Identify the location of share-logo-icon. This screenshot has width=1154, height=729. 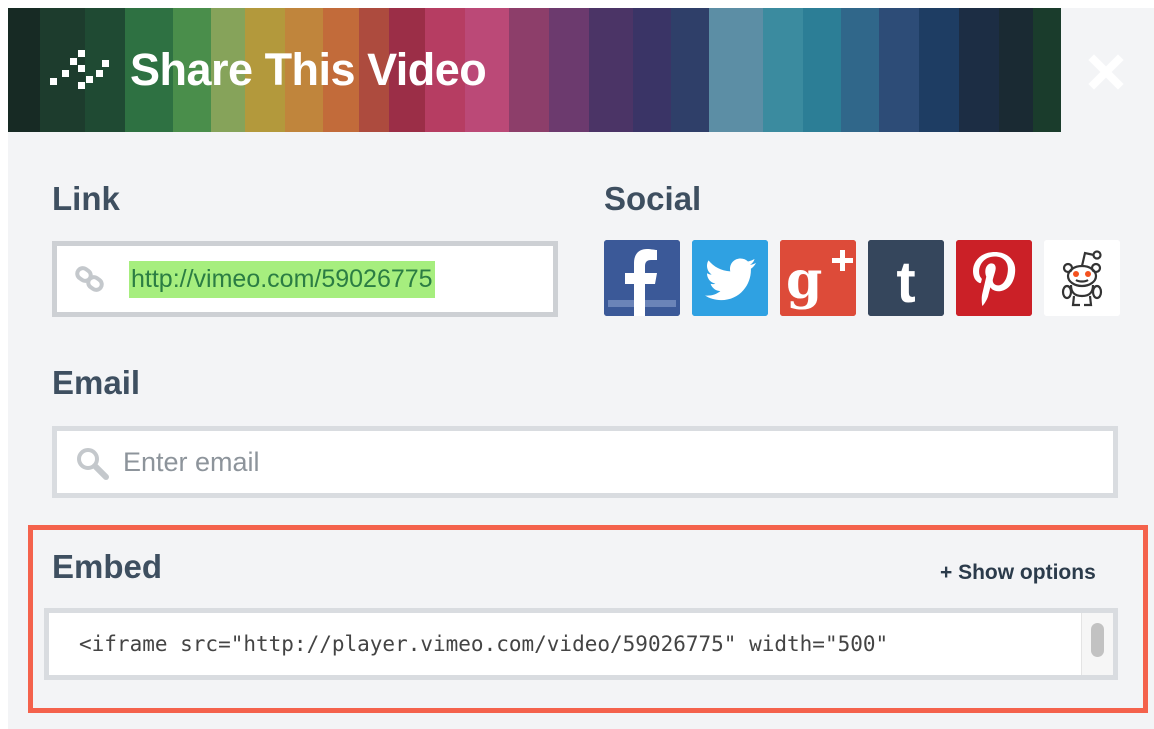
(79, 69).